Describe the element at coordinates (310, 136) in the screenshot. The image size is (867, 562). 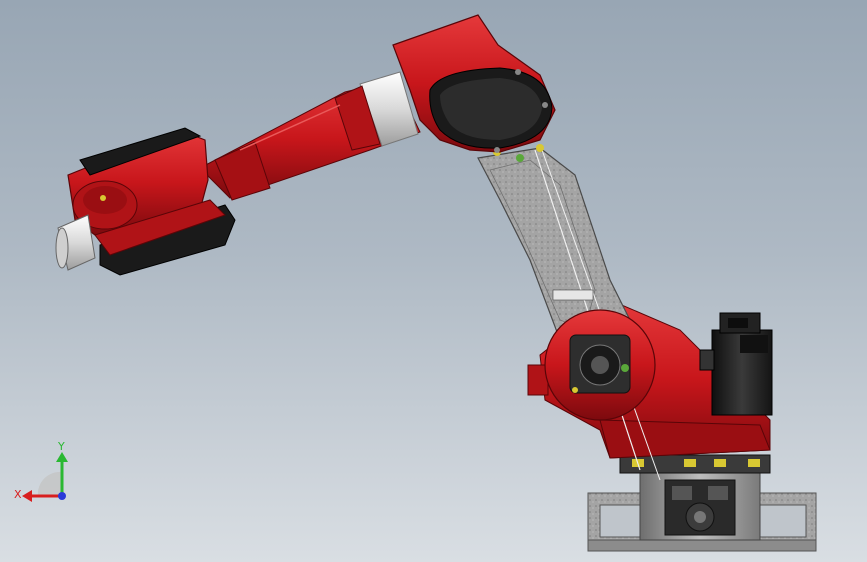
I see `forearm-link` at that location.